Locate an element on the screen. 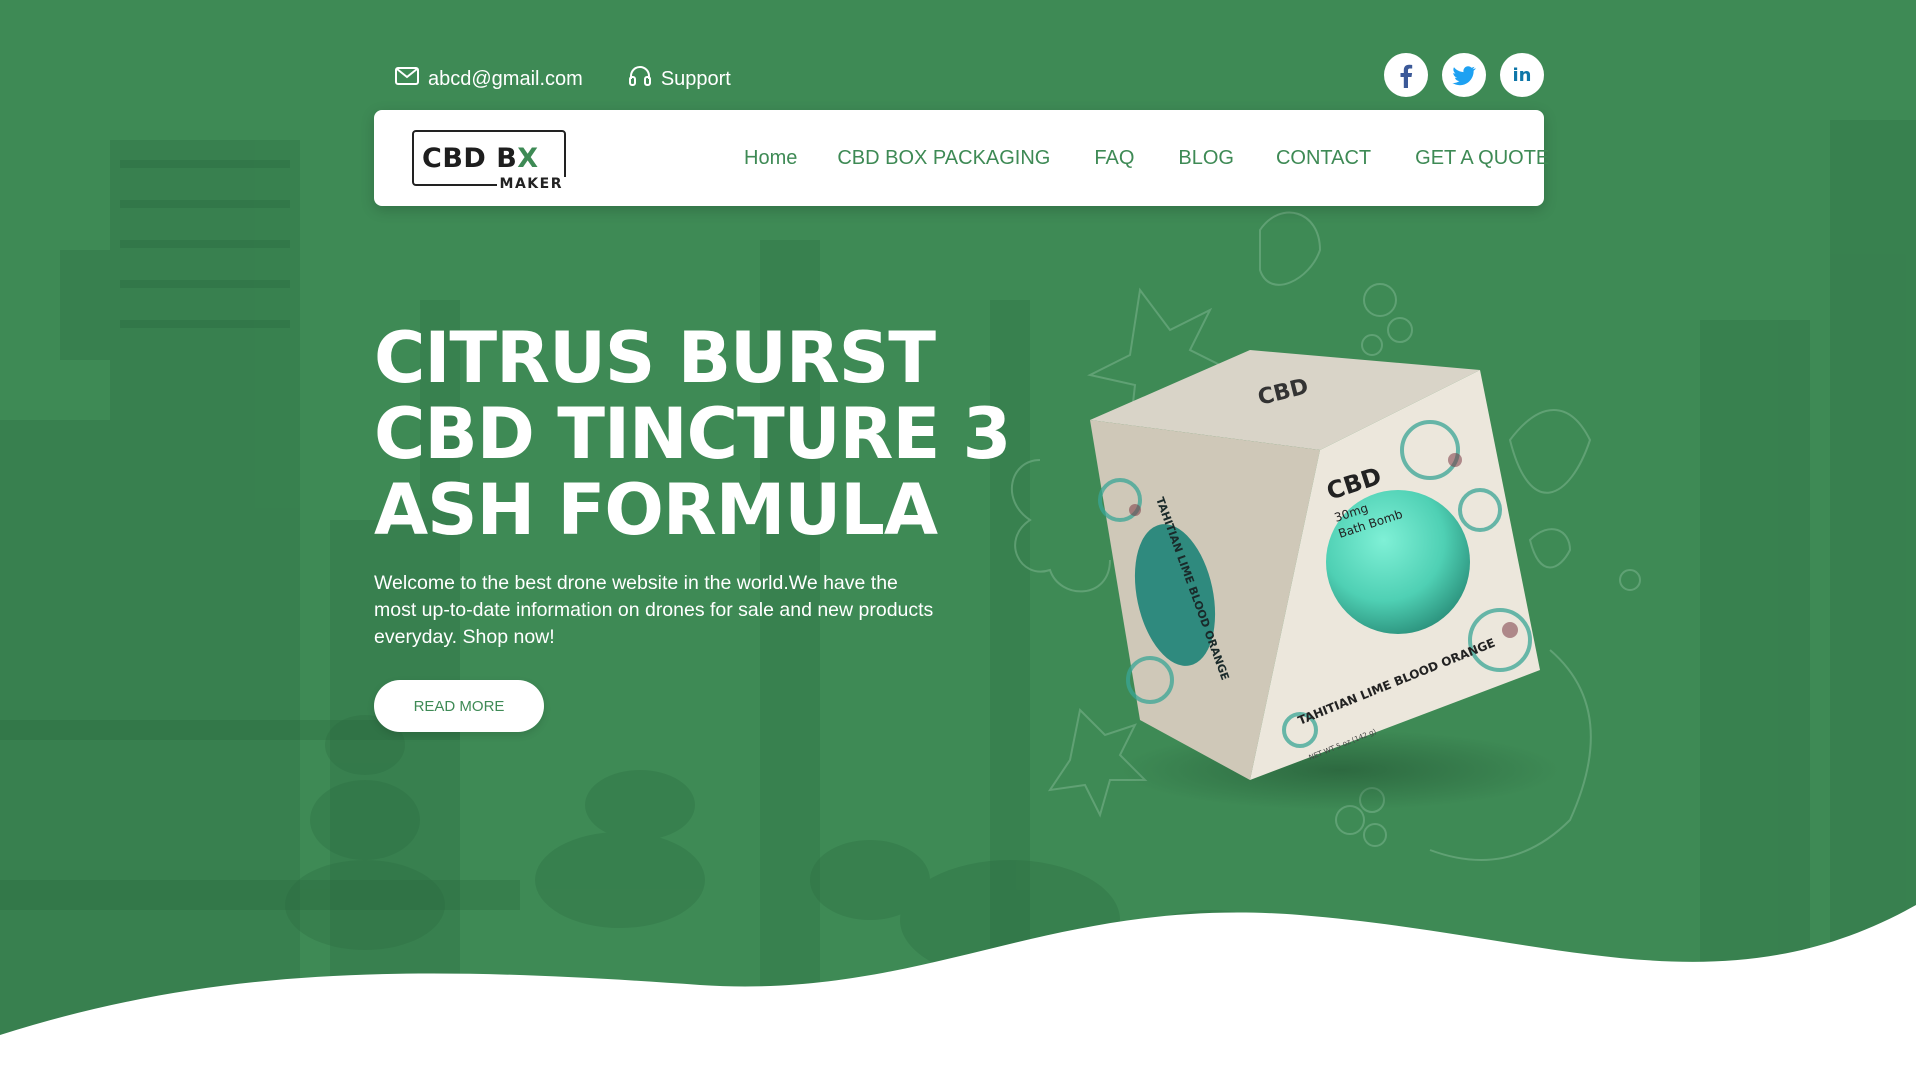  linkedin-icon: in is located at coordinates (1522, 75).